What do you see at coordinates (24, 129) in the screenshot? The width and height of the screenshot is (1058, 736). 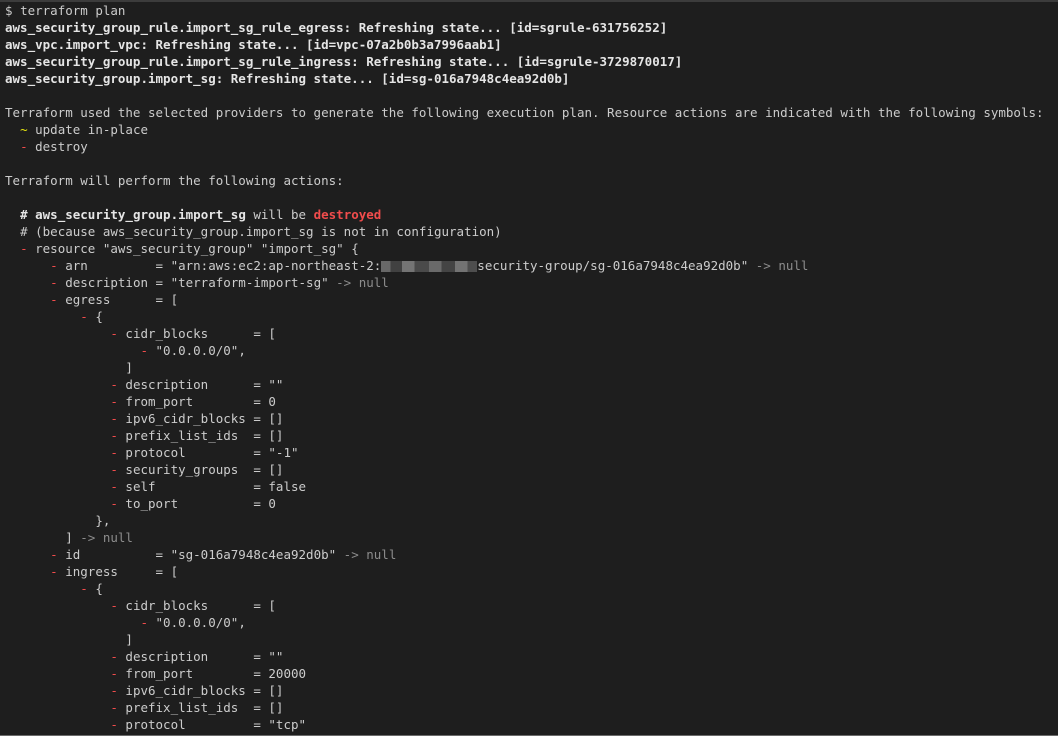 I see `update-symbol: ~` at bounding box center [24, 129].